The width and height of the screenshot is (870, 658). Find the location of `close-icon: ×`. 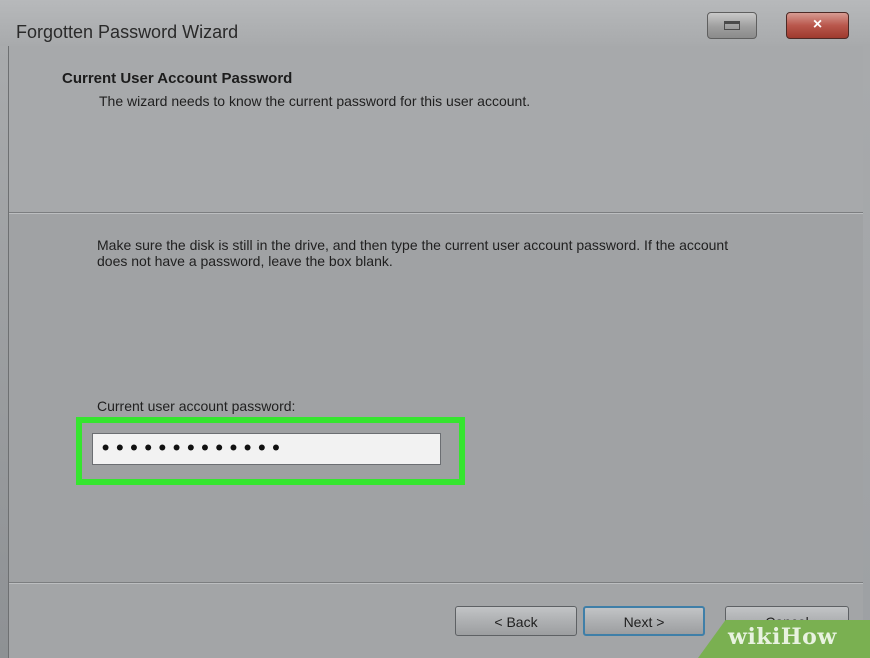

close-icon: × is located at coordinates (817, 24).